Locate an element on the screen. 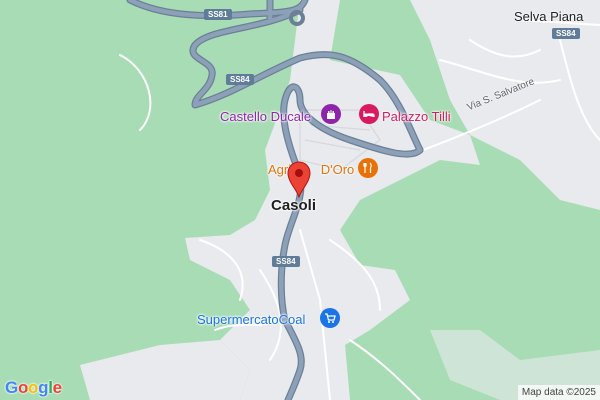 This screenshot has height=400, width=600. restaurant-icon is located at coordinates (368, 168).